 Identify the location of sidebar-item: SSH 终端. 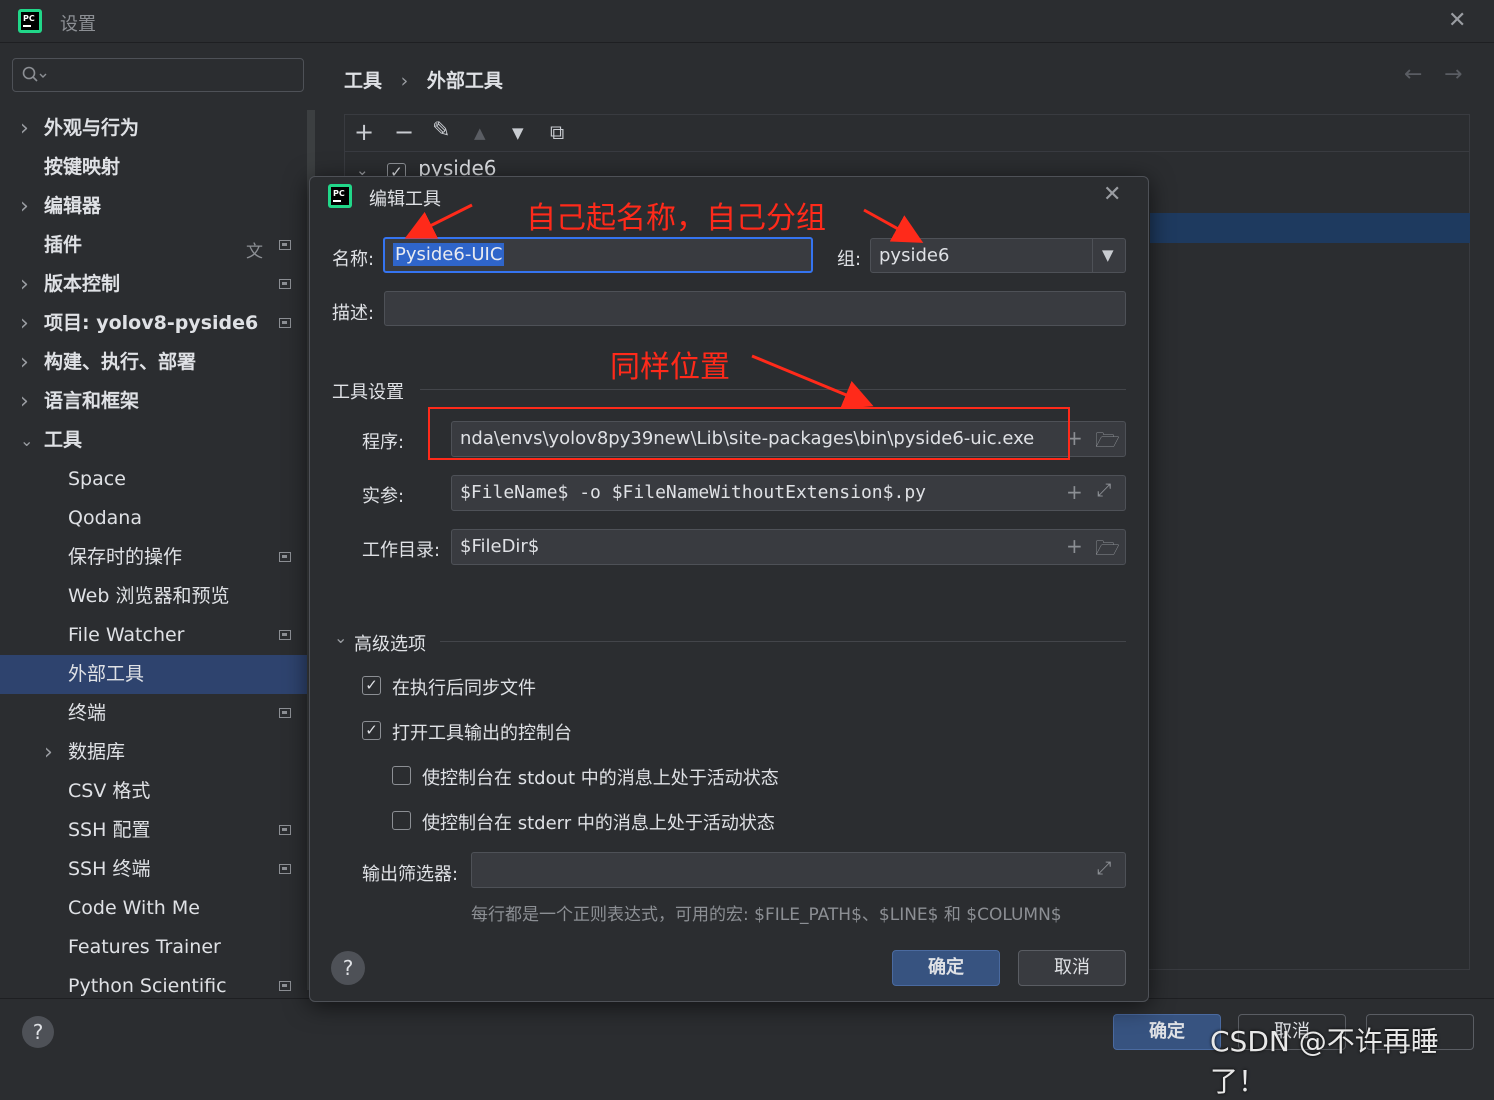
(154, 869).